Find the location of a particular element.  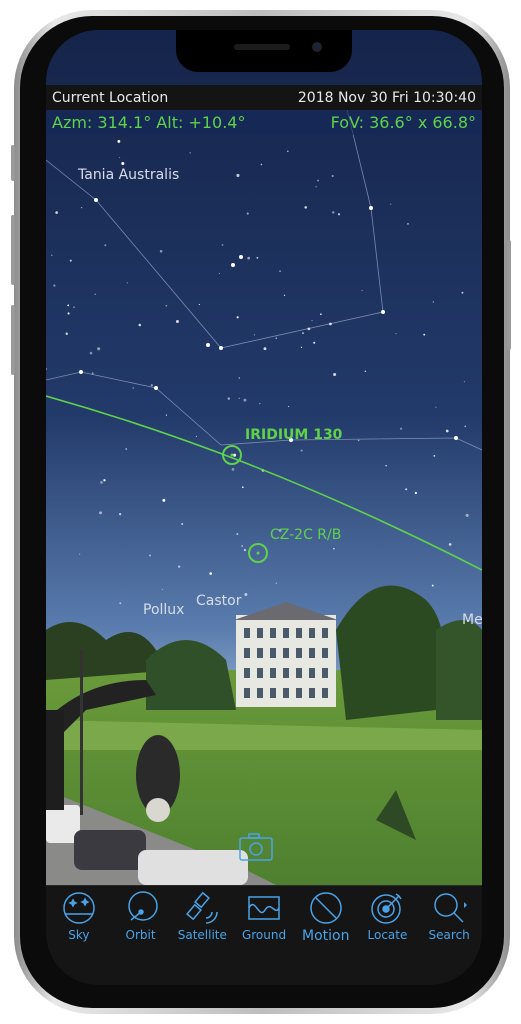

tool-sky: Sky is located at coordinates (79, 937).